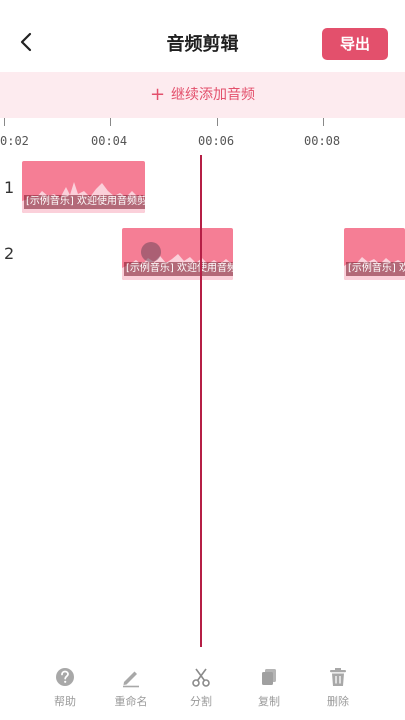 The width and height of the screenshot is (405, 720). Describe the element at coordinates (338, 687) in the screenshot. I see `delete-button: 删除` at that location.